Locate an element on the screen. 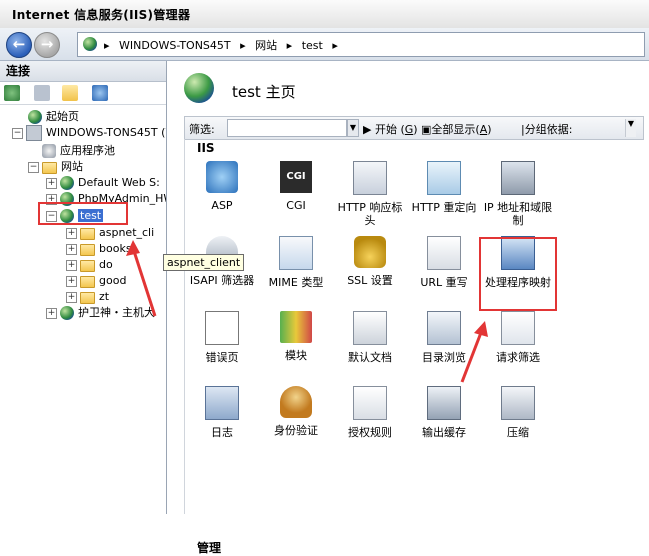  cgi-icon: CGI is located at coordinates (296, 177).